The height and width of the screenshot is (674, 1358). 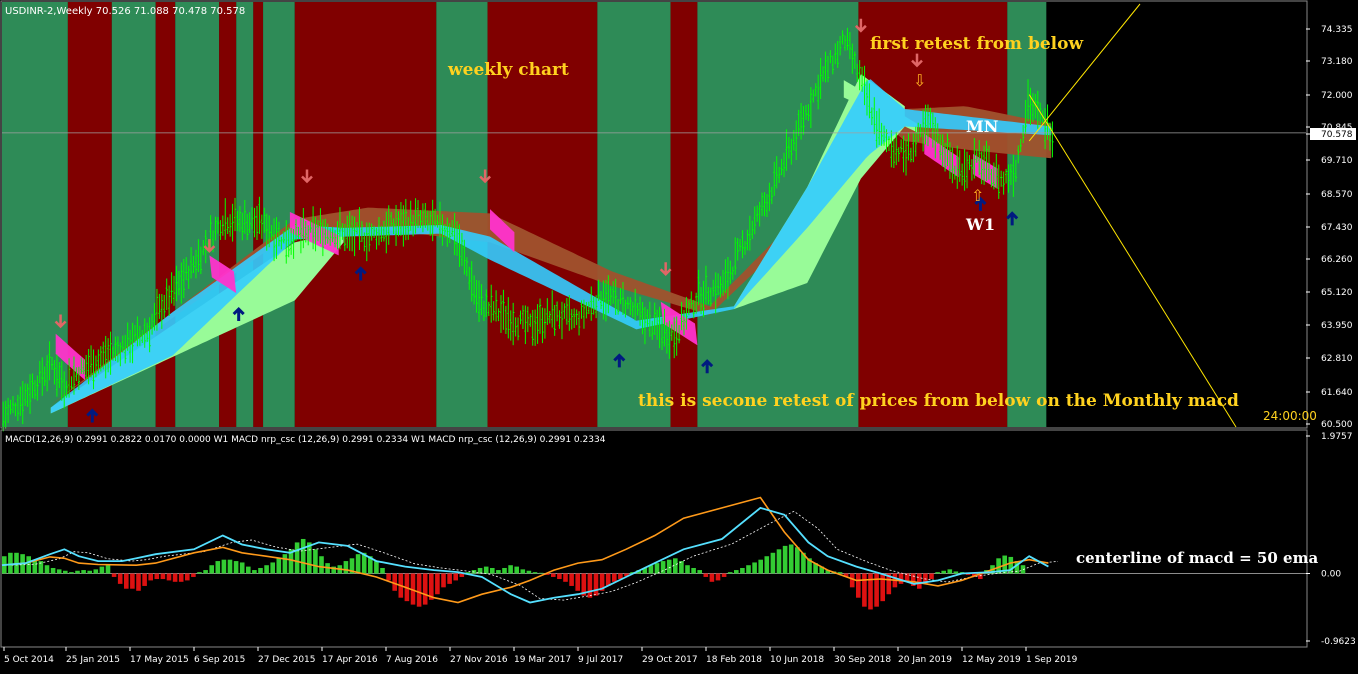 I want to click on time-tick-label-16: 1 Sep 2019, so click(x=1052, y=660).